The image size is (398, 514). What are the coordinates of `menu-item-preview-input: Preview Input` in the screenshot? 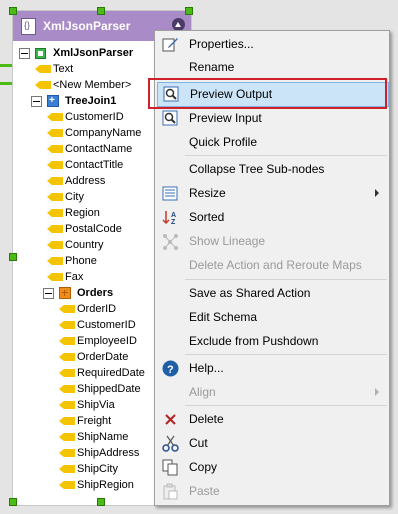 It's located at (272, 118).